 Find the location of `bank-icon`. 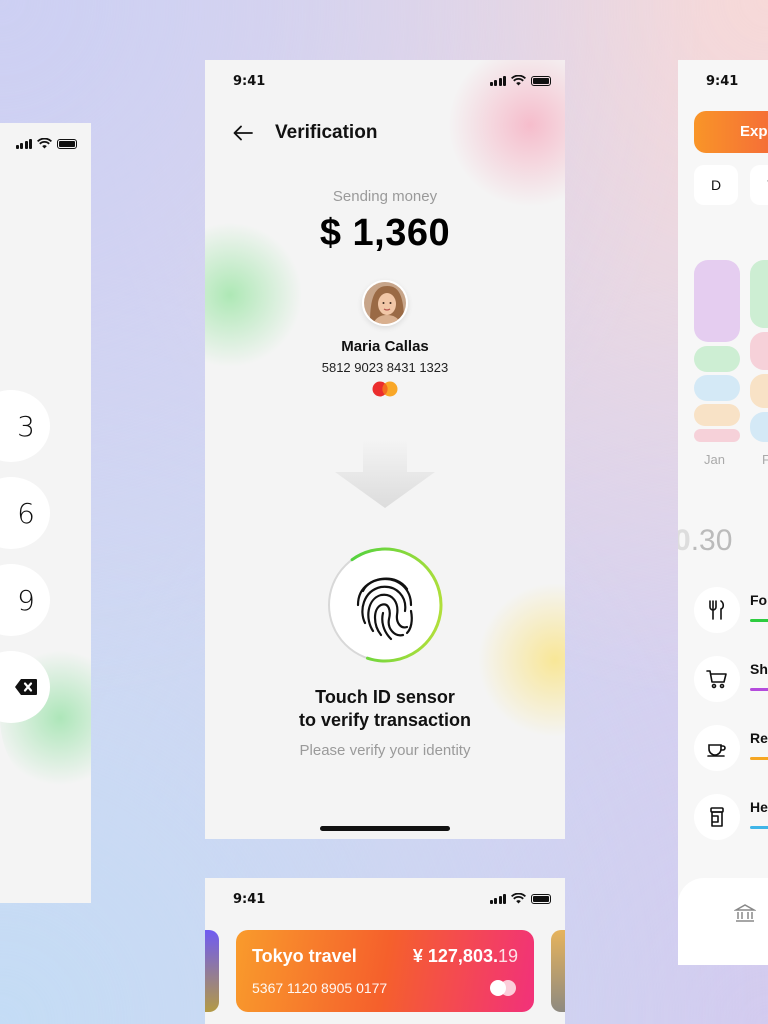

bank-icon is located at coordinates (745, 913).